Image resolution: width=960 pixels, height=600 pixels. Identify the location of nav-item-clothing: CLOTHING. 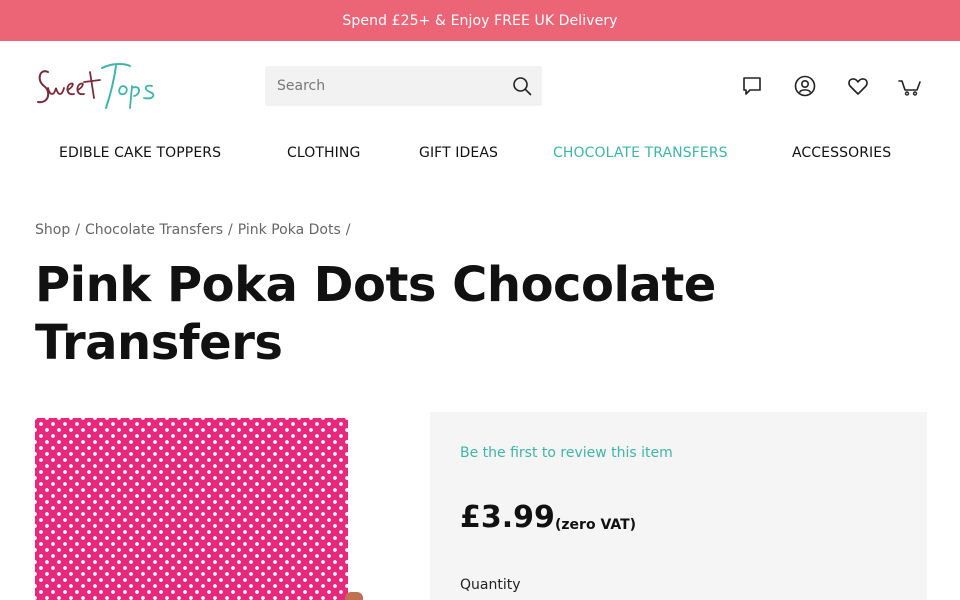
(323, 153).